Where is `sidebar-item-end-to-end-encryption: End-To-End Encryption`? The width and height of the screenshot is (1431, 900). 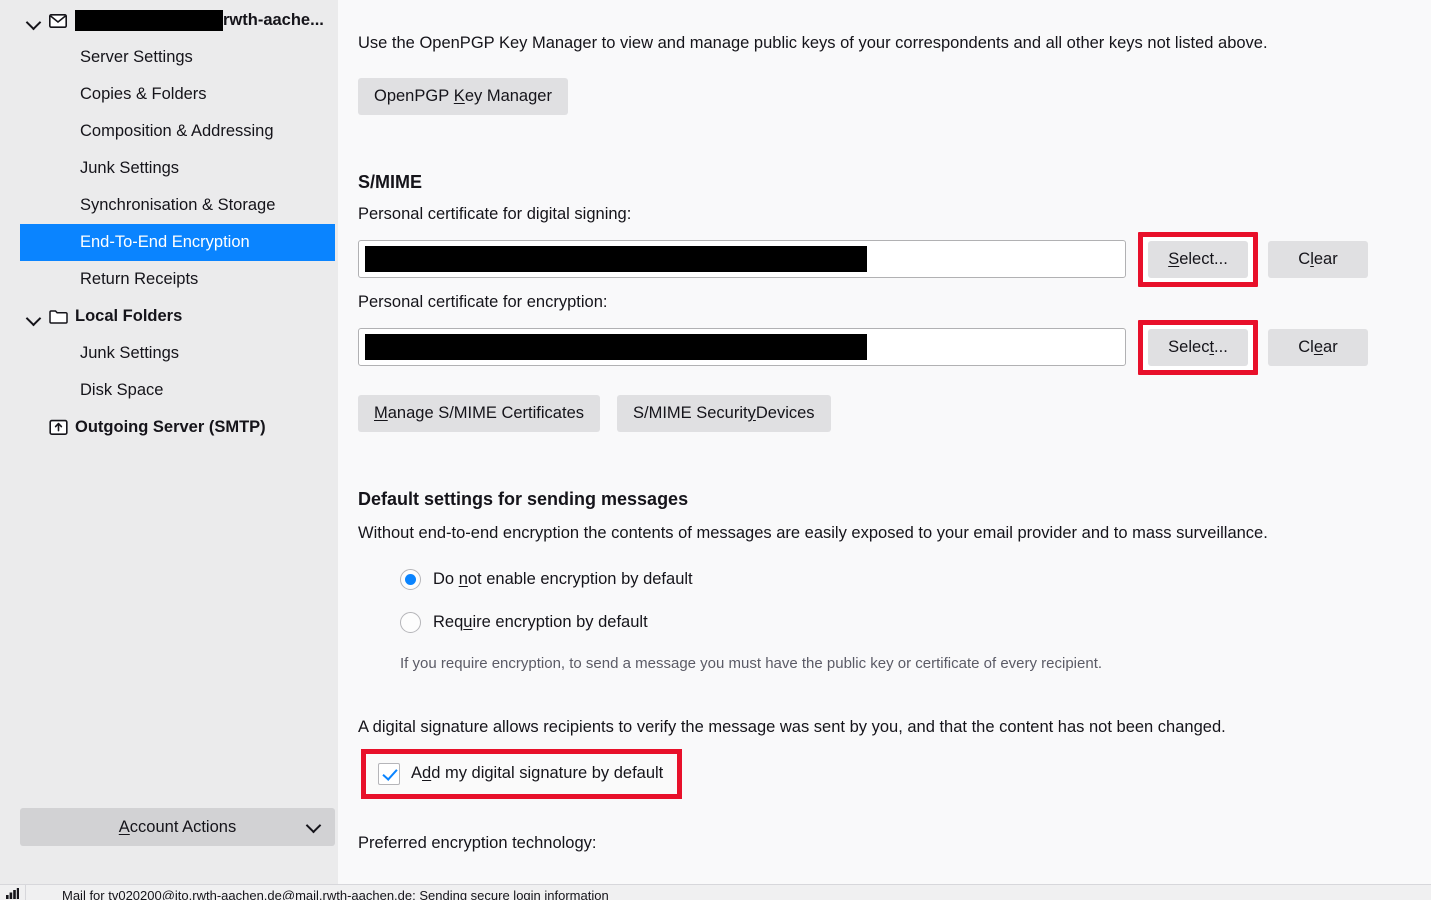
sidebar-item-end-to-end-encryption: End-To-End Encryption is located at coordinates (177, 242).